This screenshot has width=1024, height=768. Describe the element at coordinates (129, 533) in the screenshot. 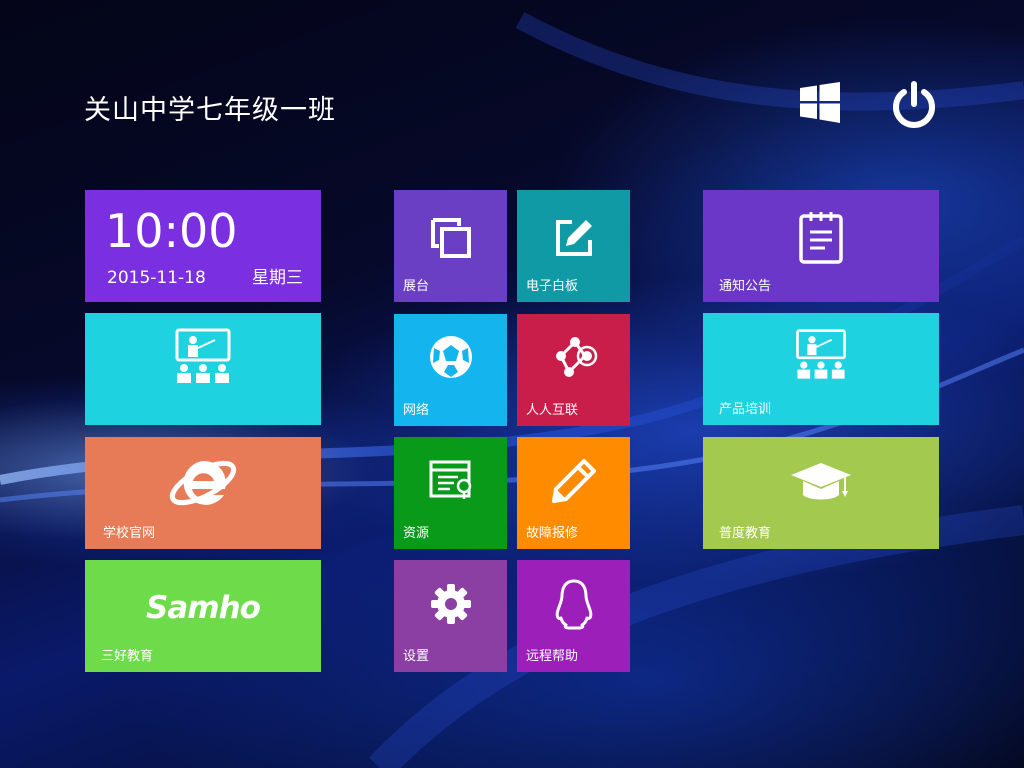

I see `tile-label: 学校官网` at that location.